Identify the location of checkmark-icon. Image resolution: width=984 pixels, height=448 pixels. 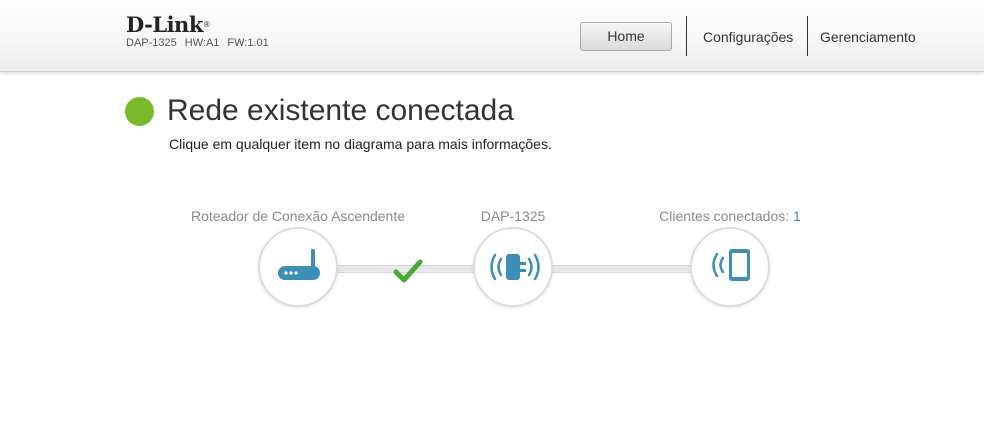
(408, 271).